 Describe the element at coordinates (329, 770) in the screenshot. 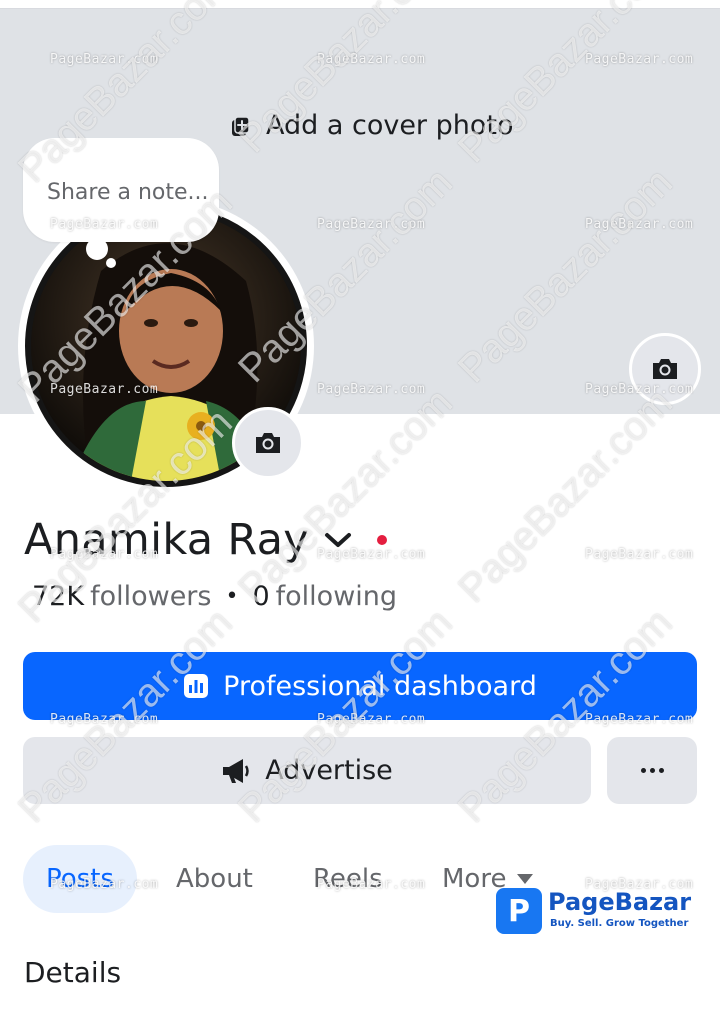

I see `advertise-label: Advertise` at that location.